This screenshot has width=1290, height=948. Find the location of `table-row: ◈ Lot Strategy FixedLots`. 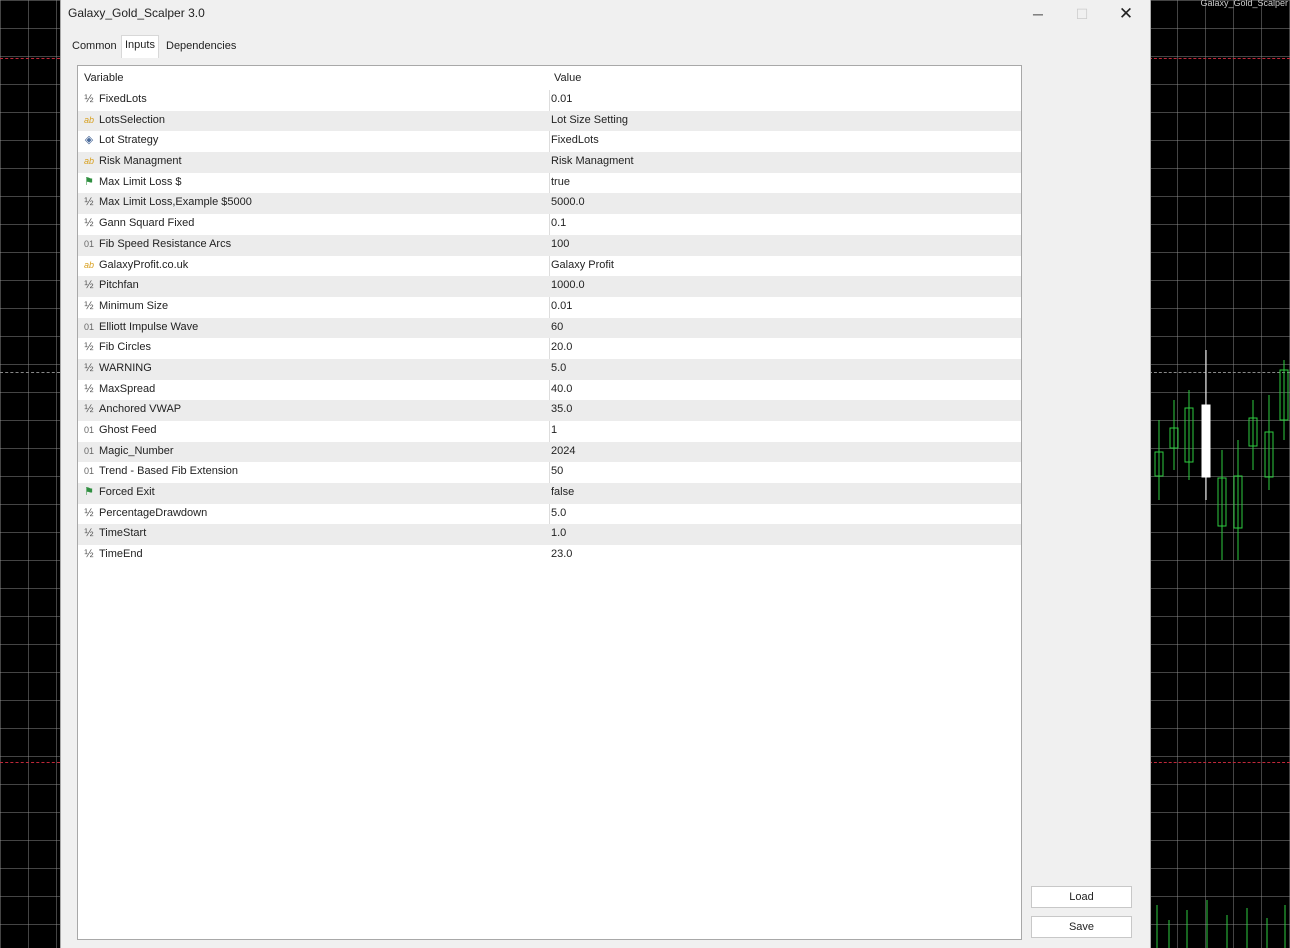

table-row: ◈ Lot Strategy FixedLots is located at coordinates (549, 141).